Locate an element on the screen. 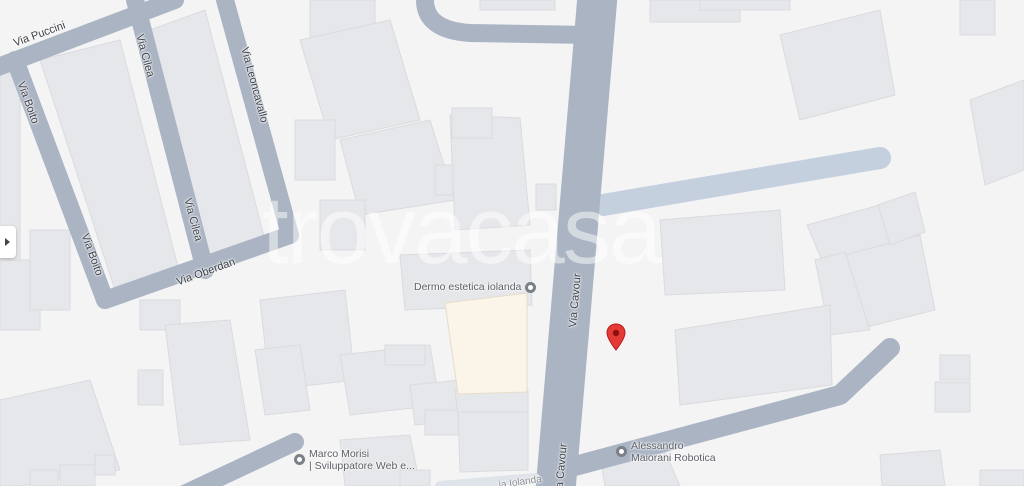  highlighted-parcel is located at coordinates (486, 343).